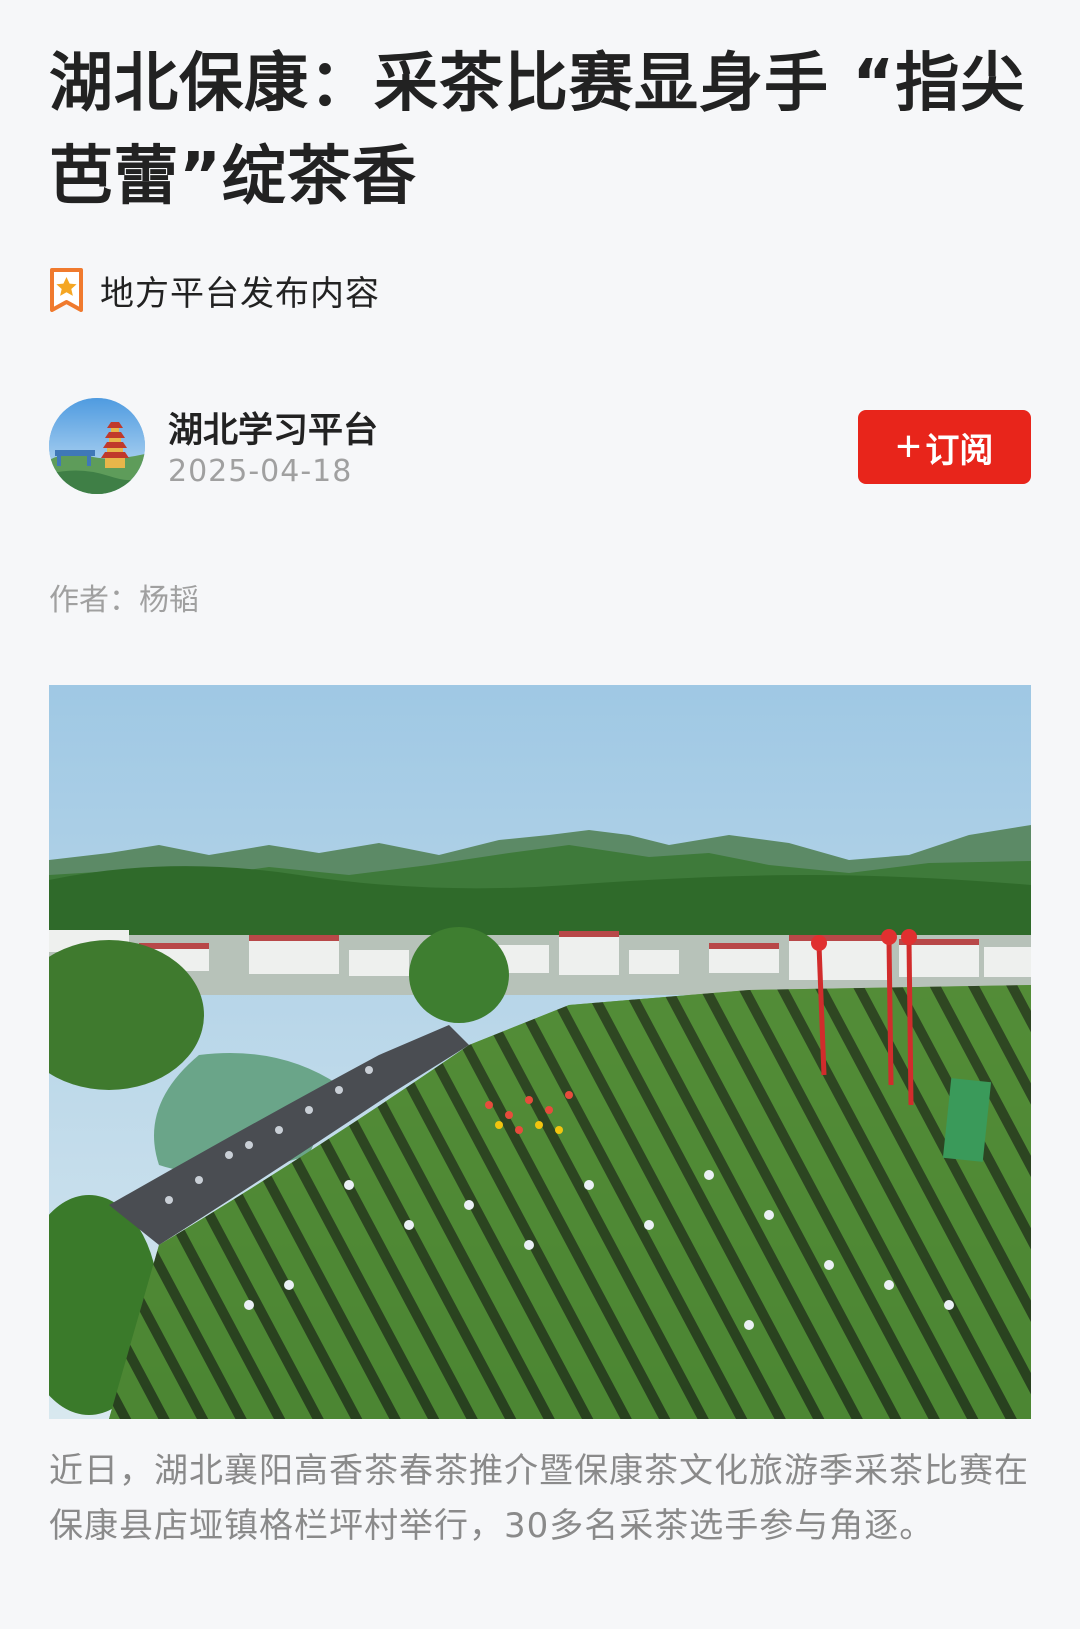 This screenshot has width=1080, height=1629. I want to click on author-line: 作者：杨韬, so click(124, 600).